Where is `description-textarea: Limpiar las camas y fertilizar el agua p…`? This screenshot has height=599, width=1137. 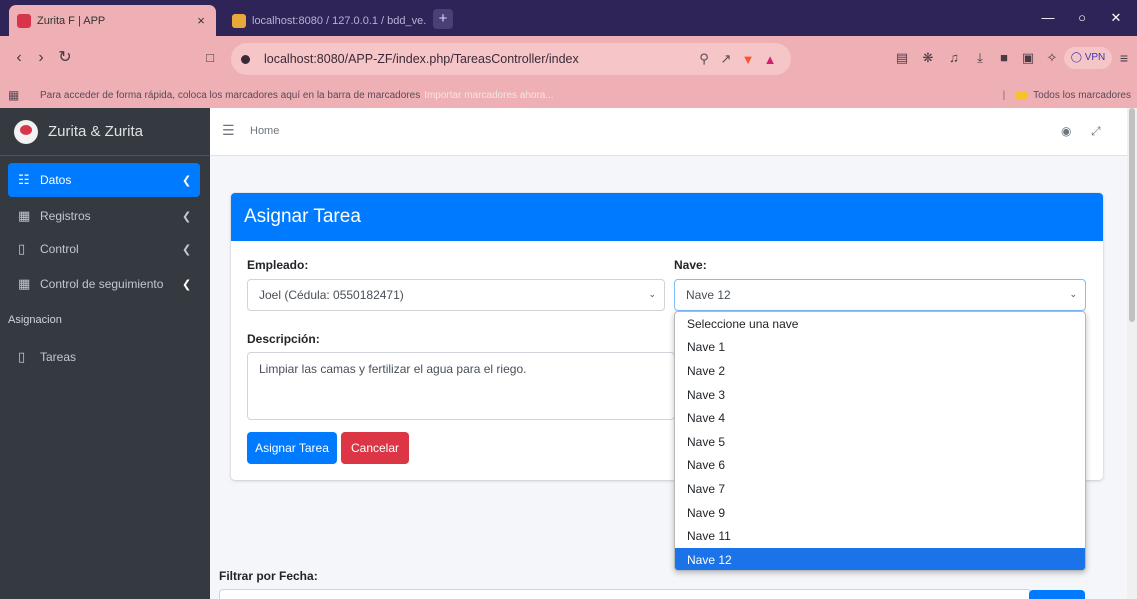 description-textarea: Limpiar las camas y fertilizar el agua p… is located at coordinates (461, 386).